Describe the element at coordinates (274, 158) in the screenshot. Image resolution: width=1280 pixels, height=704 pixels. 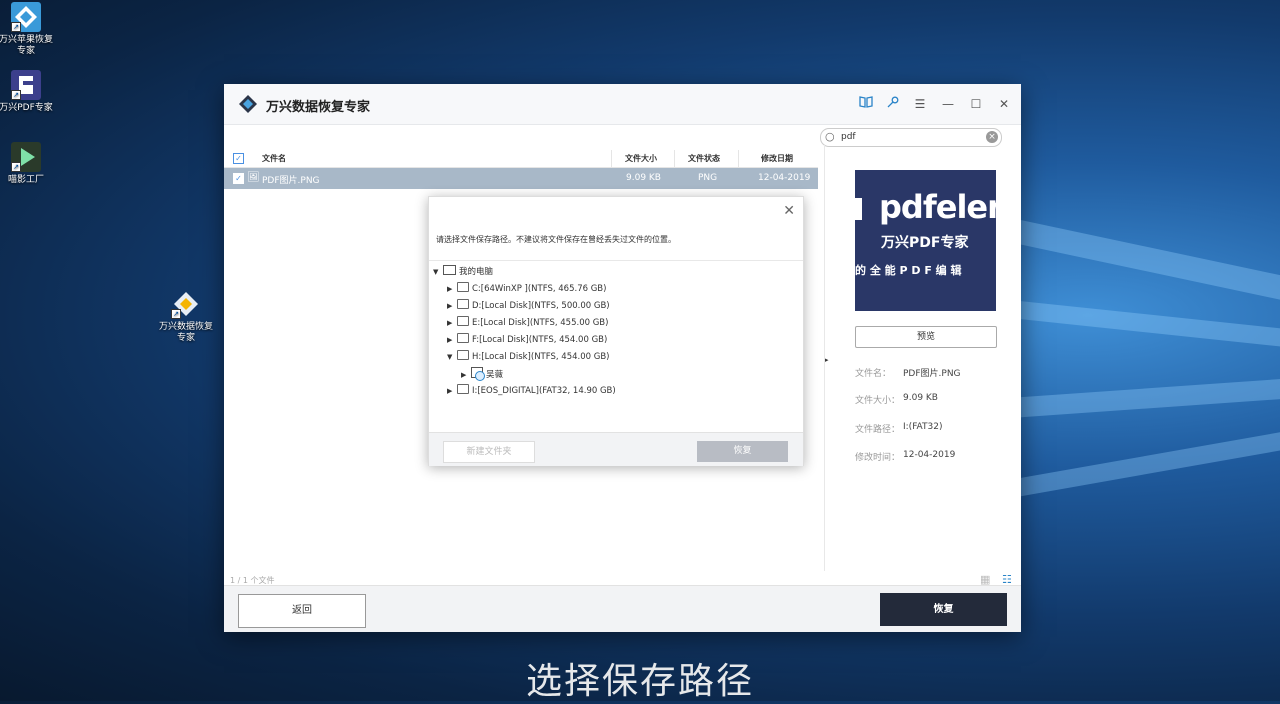
I see `header-name: 文件名` at that location.